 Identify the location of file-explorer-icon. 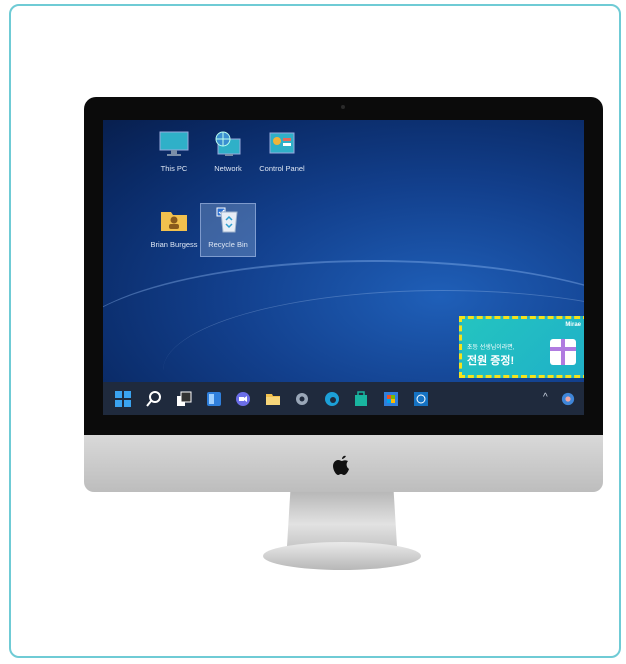
(273, 399).